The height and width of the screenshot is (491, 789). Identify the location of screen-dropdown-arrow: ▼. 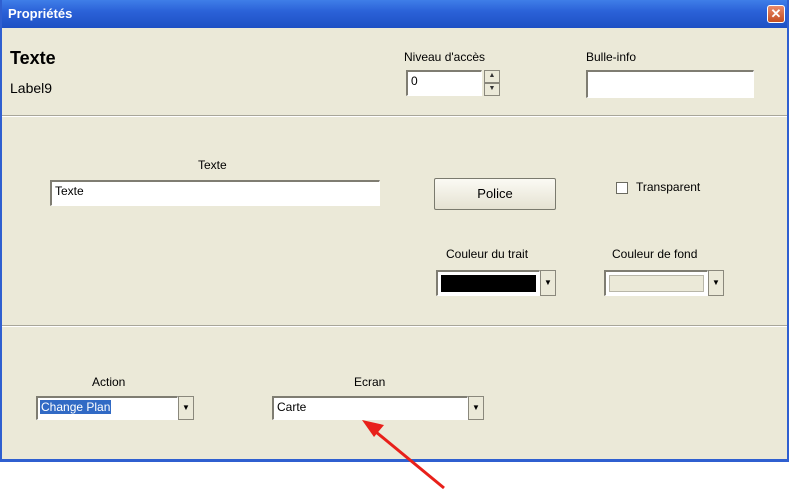
(476, 408).